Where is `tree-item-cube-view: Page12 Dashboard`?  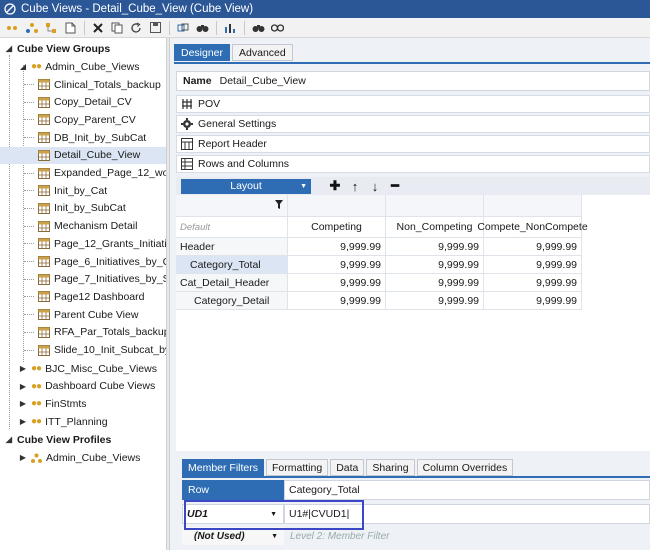
tree-item-cube-view: Page12 Dashboard is located at coordinates (83, 296).